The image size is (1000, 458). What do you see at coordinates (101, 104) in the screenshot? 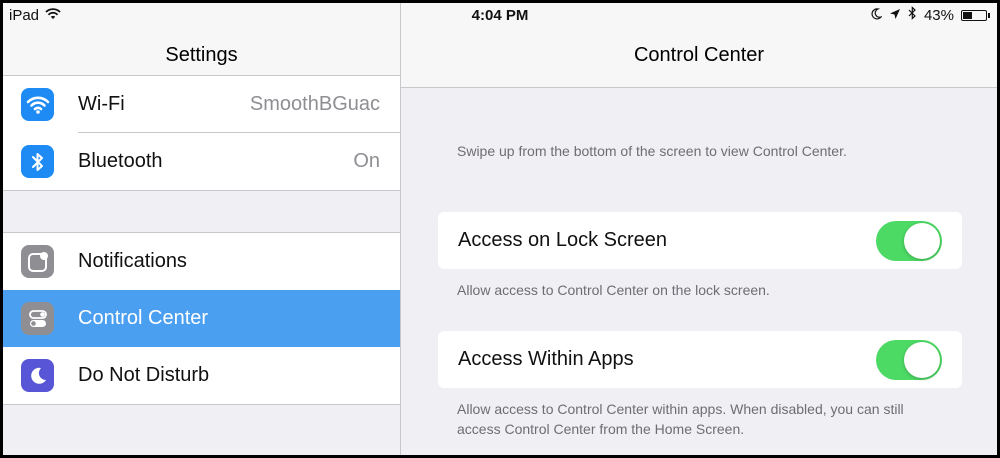
I see `sidebar-item-label: Wi-Fi` at bounding box center [101, 104].